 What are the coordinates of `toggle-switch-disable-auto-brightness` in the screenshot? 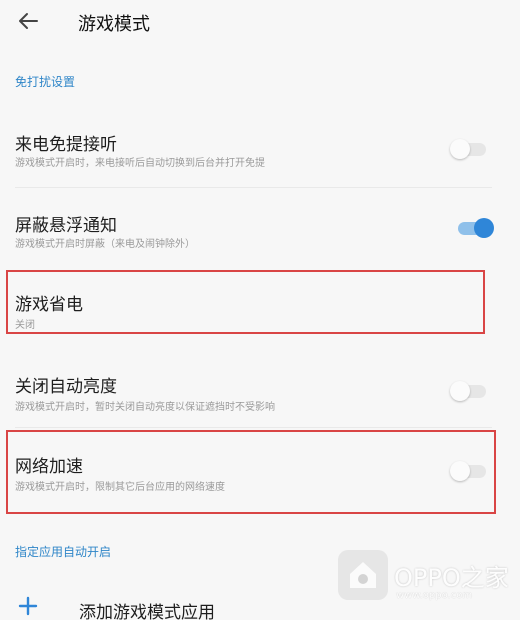 It's located at (469, 391).